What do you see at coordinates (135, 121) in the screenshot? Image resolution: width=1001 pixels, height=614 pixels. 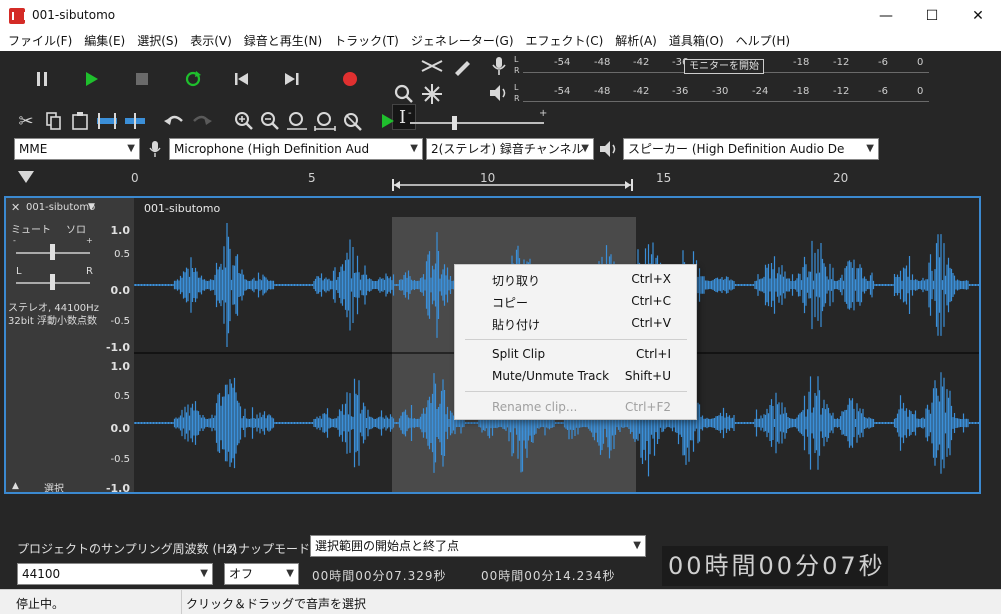 I see `silence-audio-icon` at bounding box center [135, 121].